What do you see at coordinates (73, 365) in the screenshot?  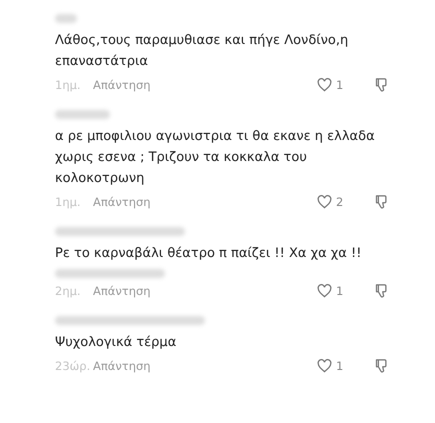 I see `timestamp: 23ώρ.` at bounding box center [73, 365].